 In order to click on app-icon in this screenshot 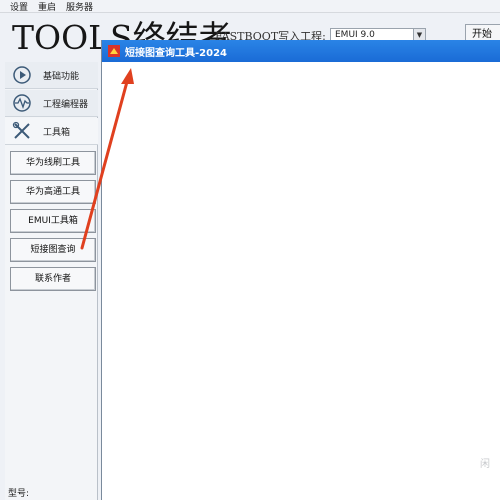, I will do `click(114, 51)`.